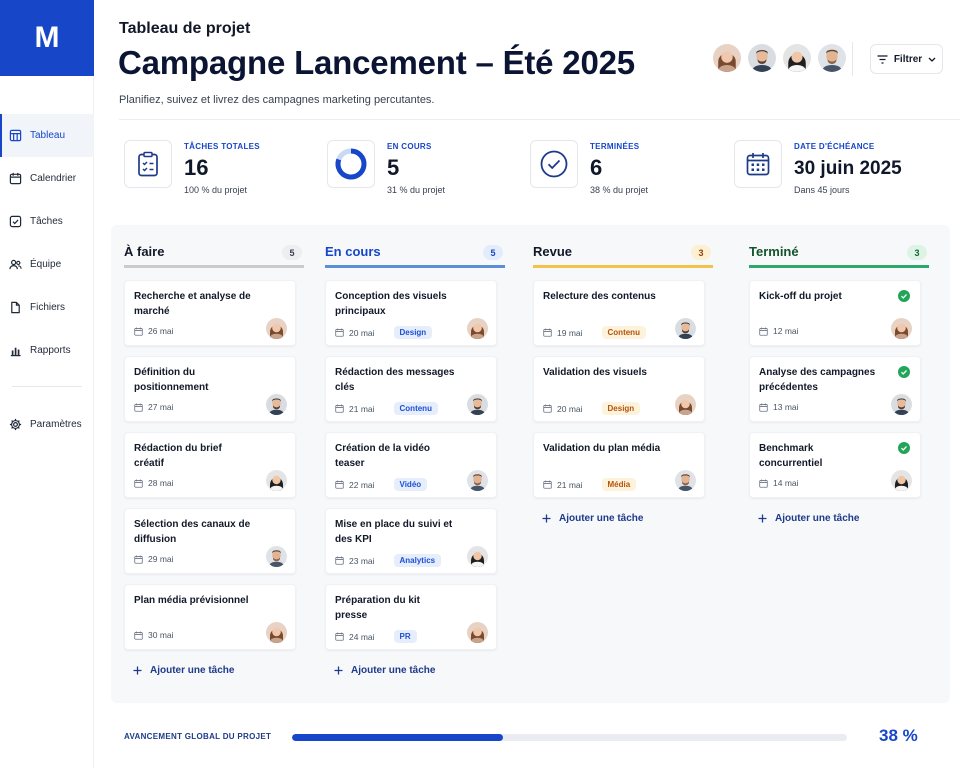 Image resolution: width=960 pixels, height=768 pixels. Describe the element at coordinates (15, 307) in the screenshot. I see `file-icon` at that location.